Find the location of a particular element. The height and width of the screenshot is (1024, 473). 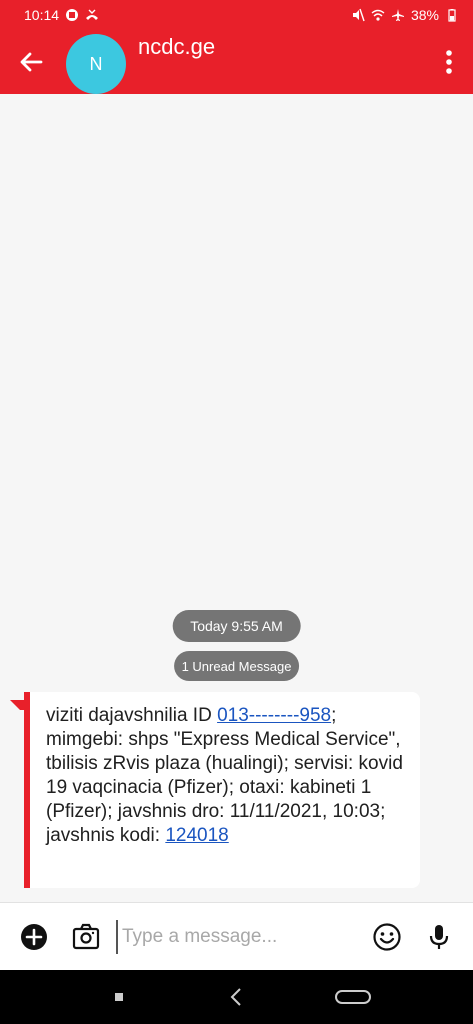

compose-bar is located at coordinates (236, 936).